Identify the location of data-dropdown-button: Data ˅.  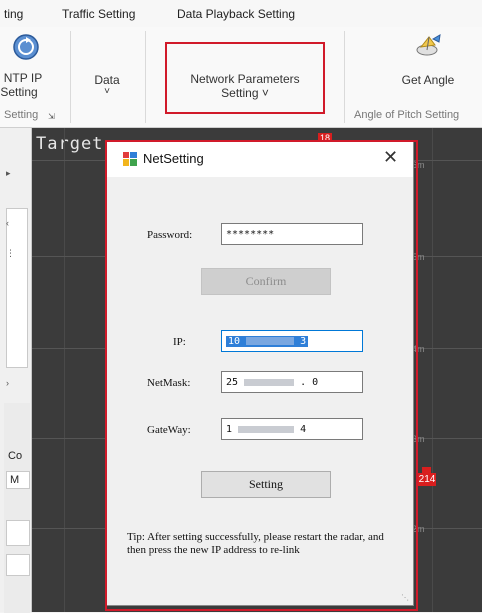
(107, 66).